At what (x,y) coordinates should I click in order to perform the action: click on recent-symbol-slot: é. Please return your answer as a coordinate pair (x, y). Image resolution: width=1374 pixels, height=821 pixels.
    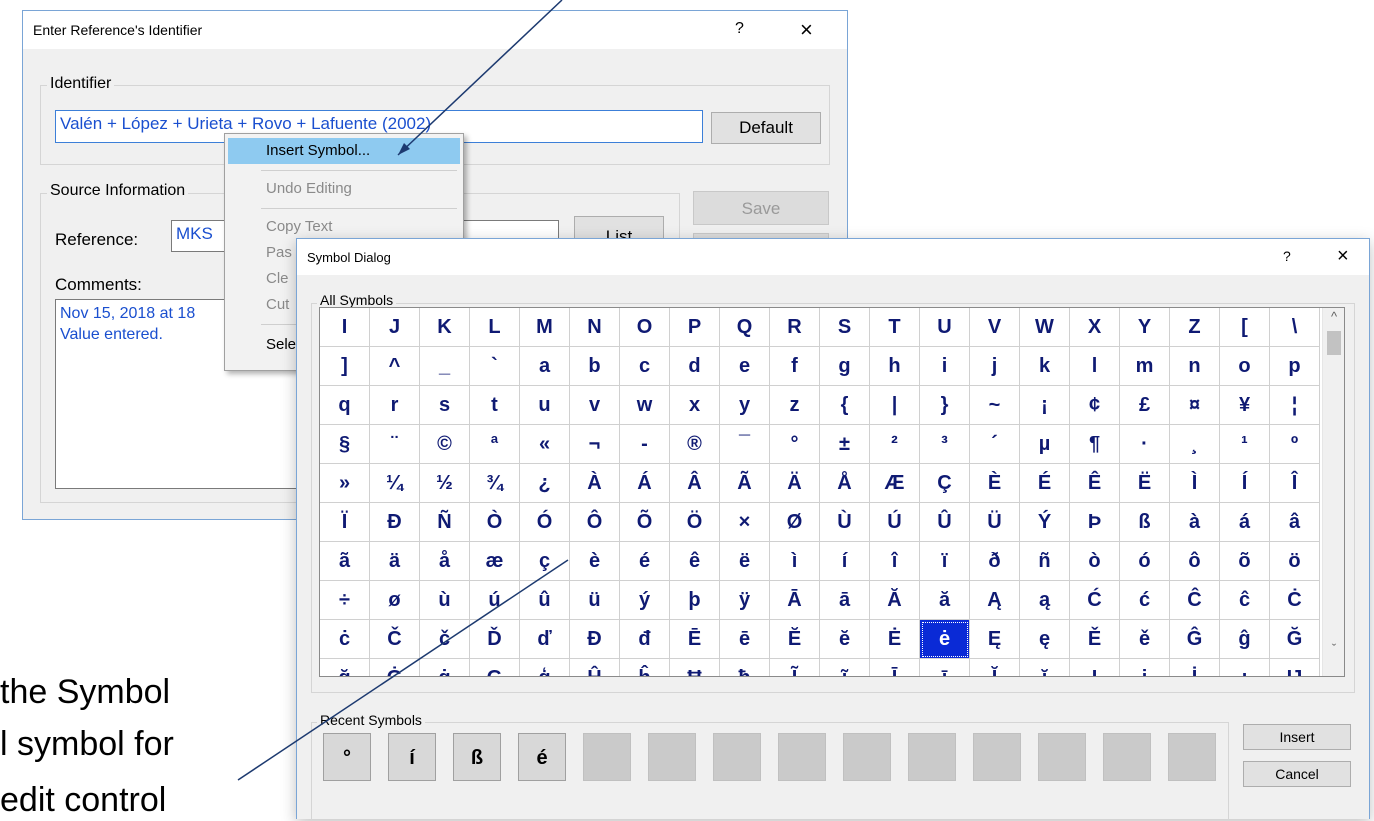
    Looking at the image, I should click on (542, 757).